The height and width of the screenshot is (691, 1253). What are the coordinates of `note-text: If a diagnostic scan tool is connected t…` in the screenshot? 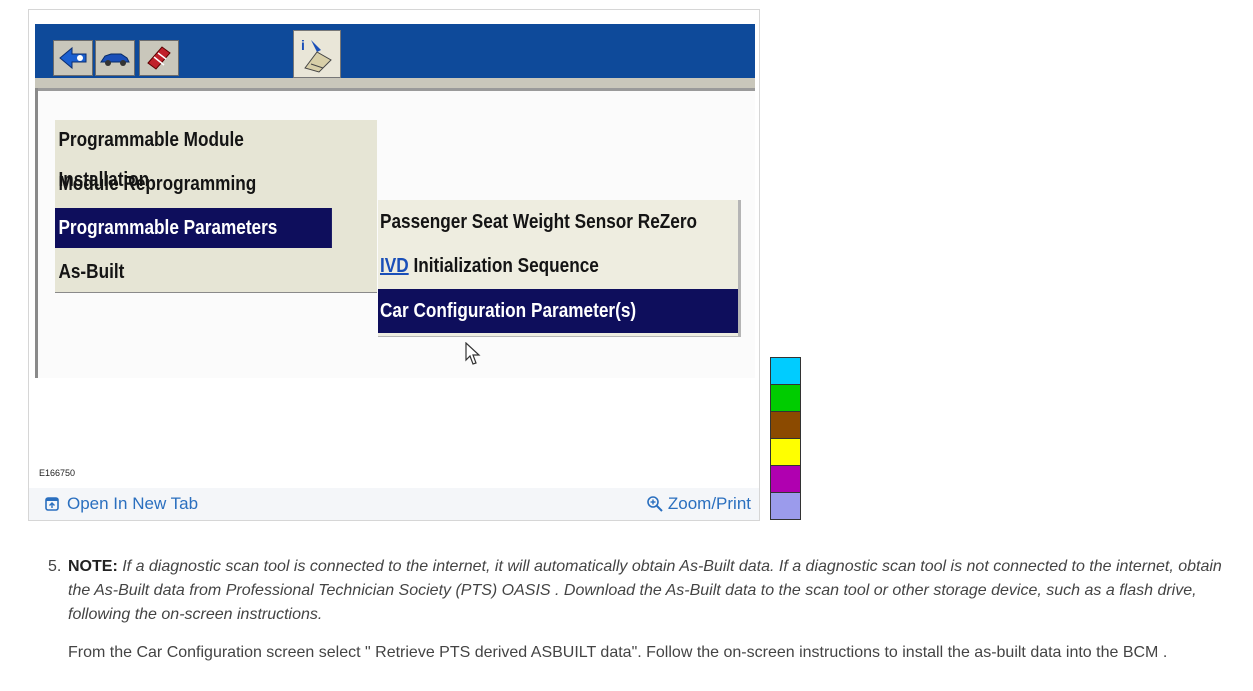 It's located at (645, 590).